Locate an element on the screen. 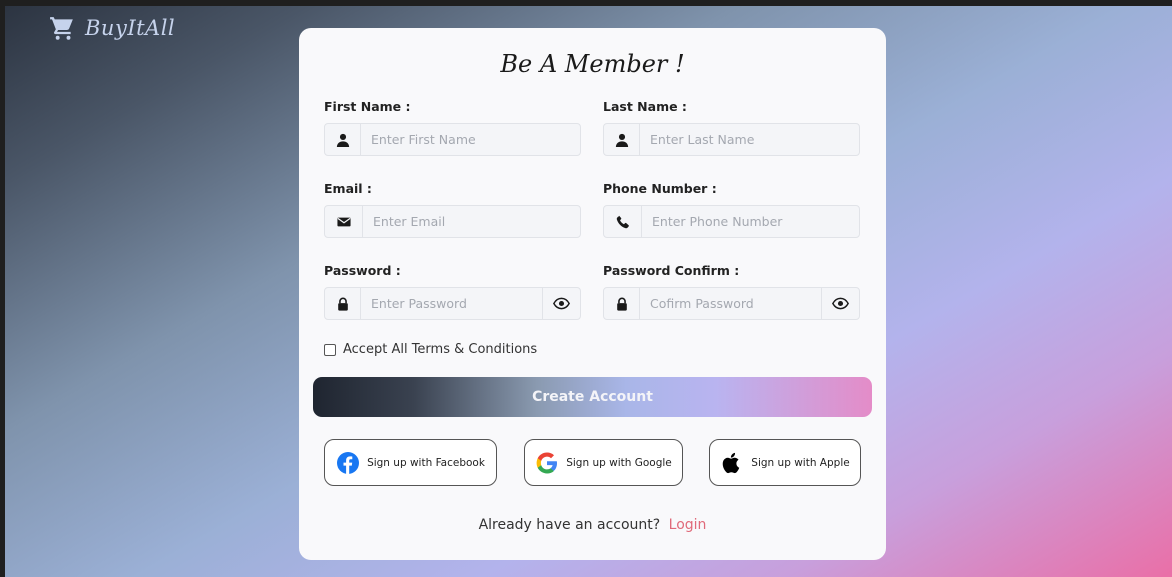  terms-checkbox is located at coordinates (330, 349).